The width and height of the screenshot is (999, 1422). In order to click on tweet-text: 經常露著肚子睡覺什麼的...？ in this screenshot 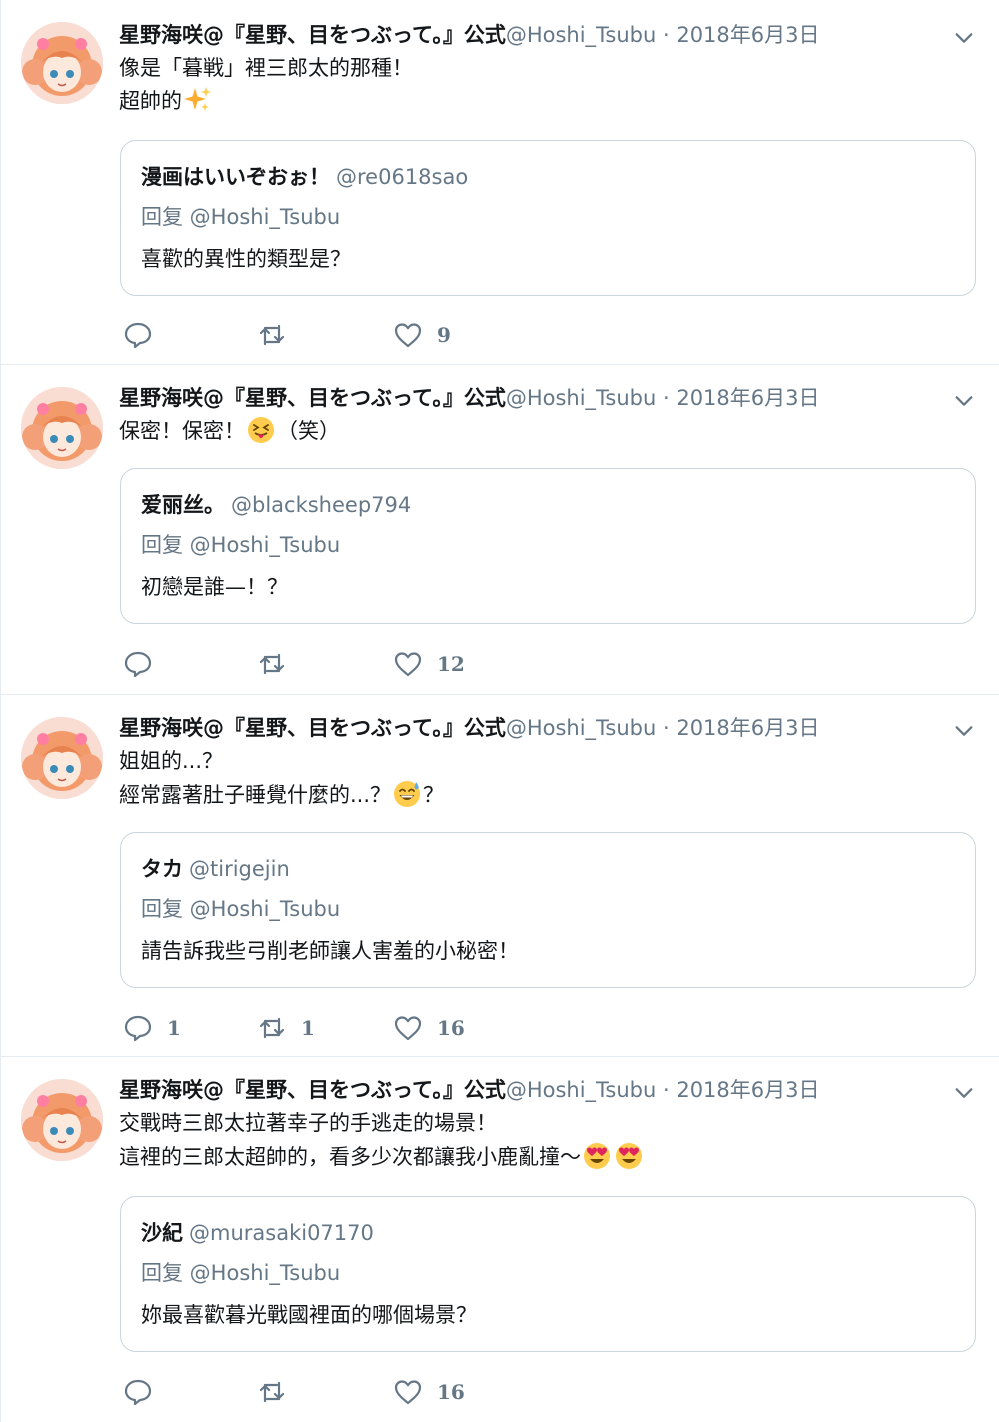, I will do `click(255, 795)`.